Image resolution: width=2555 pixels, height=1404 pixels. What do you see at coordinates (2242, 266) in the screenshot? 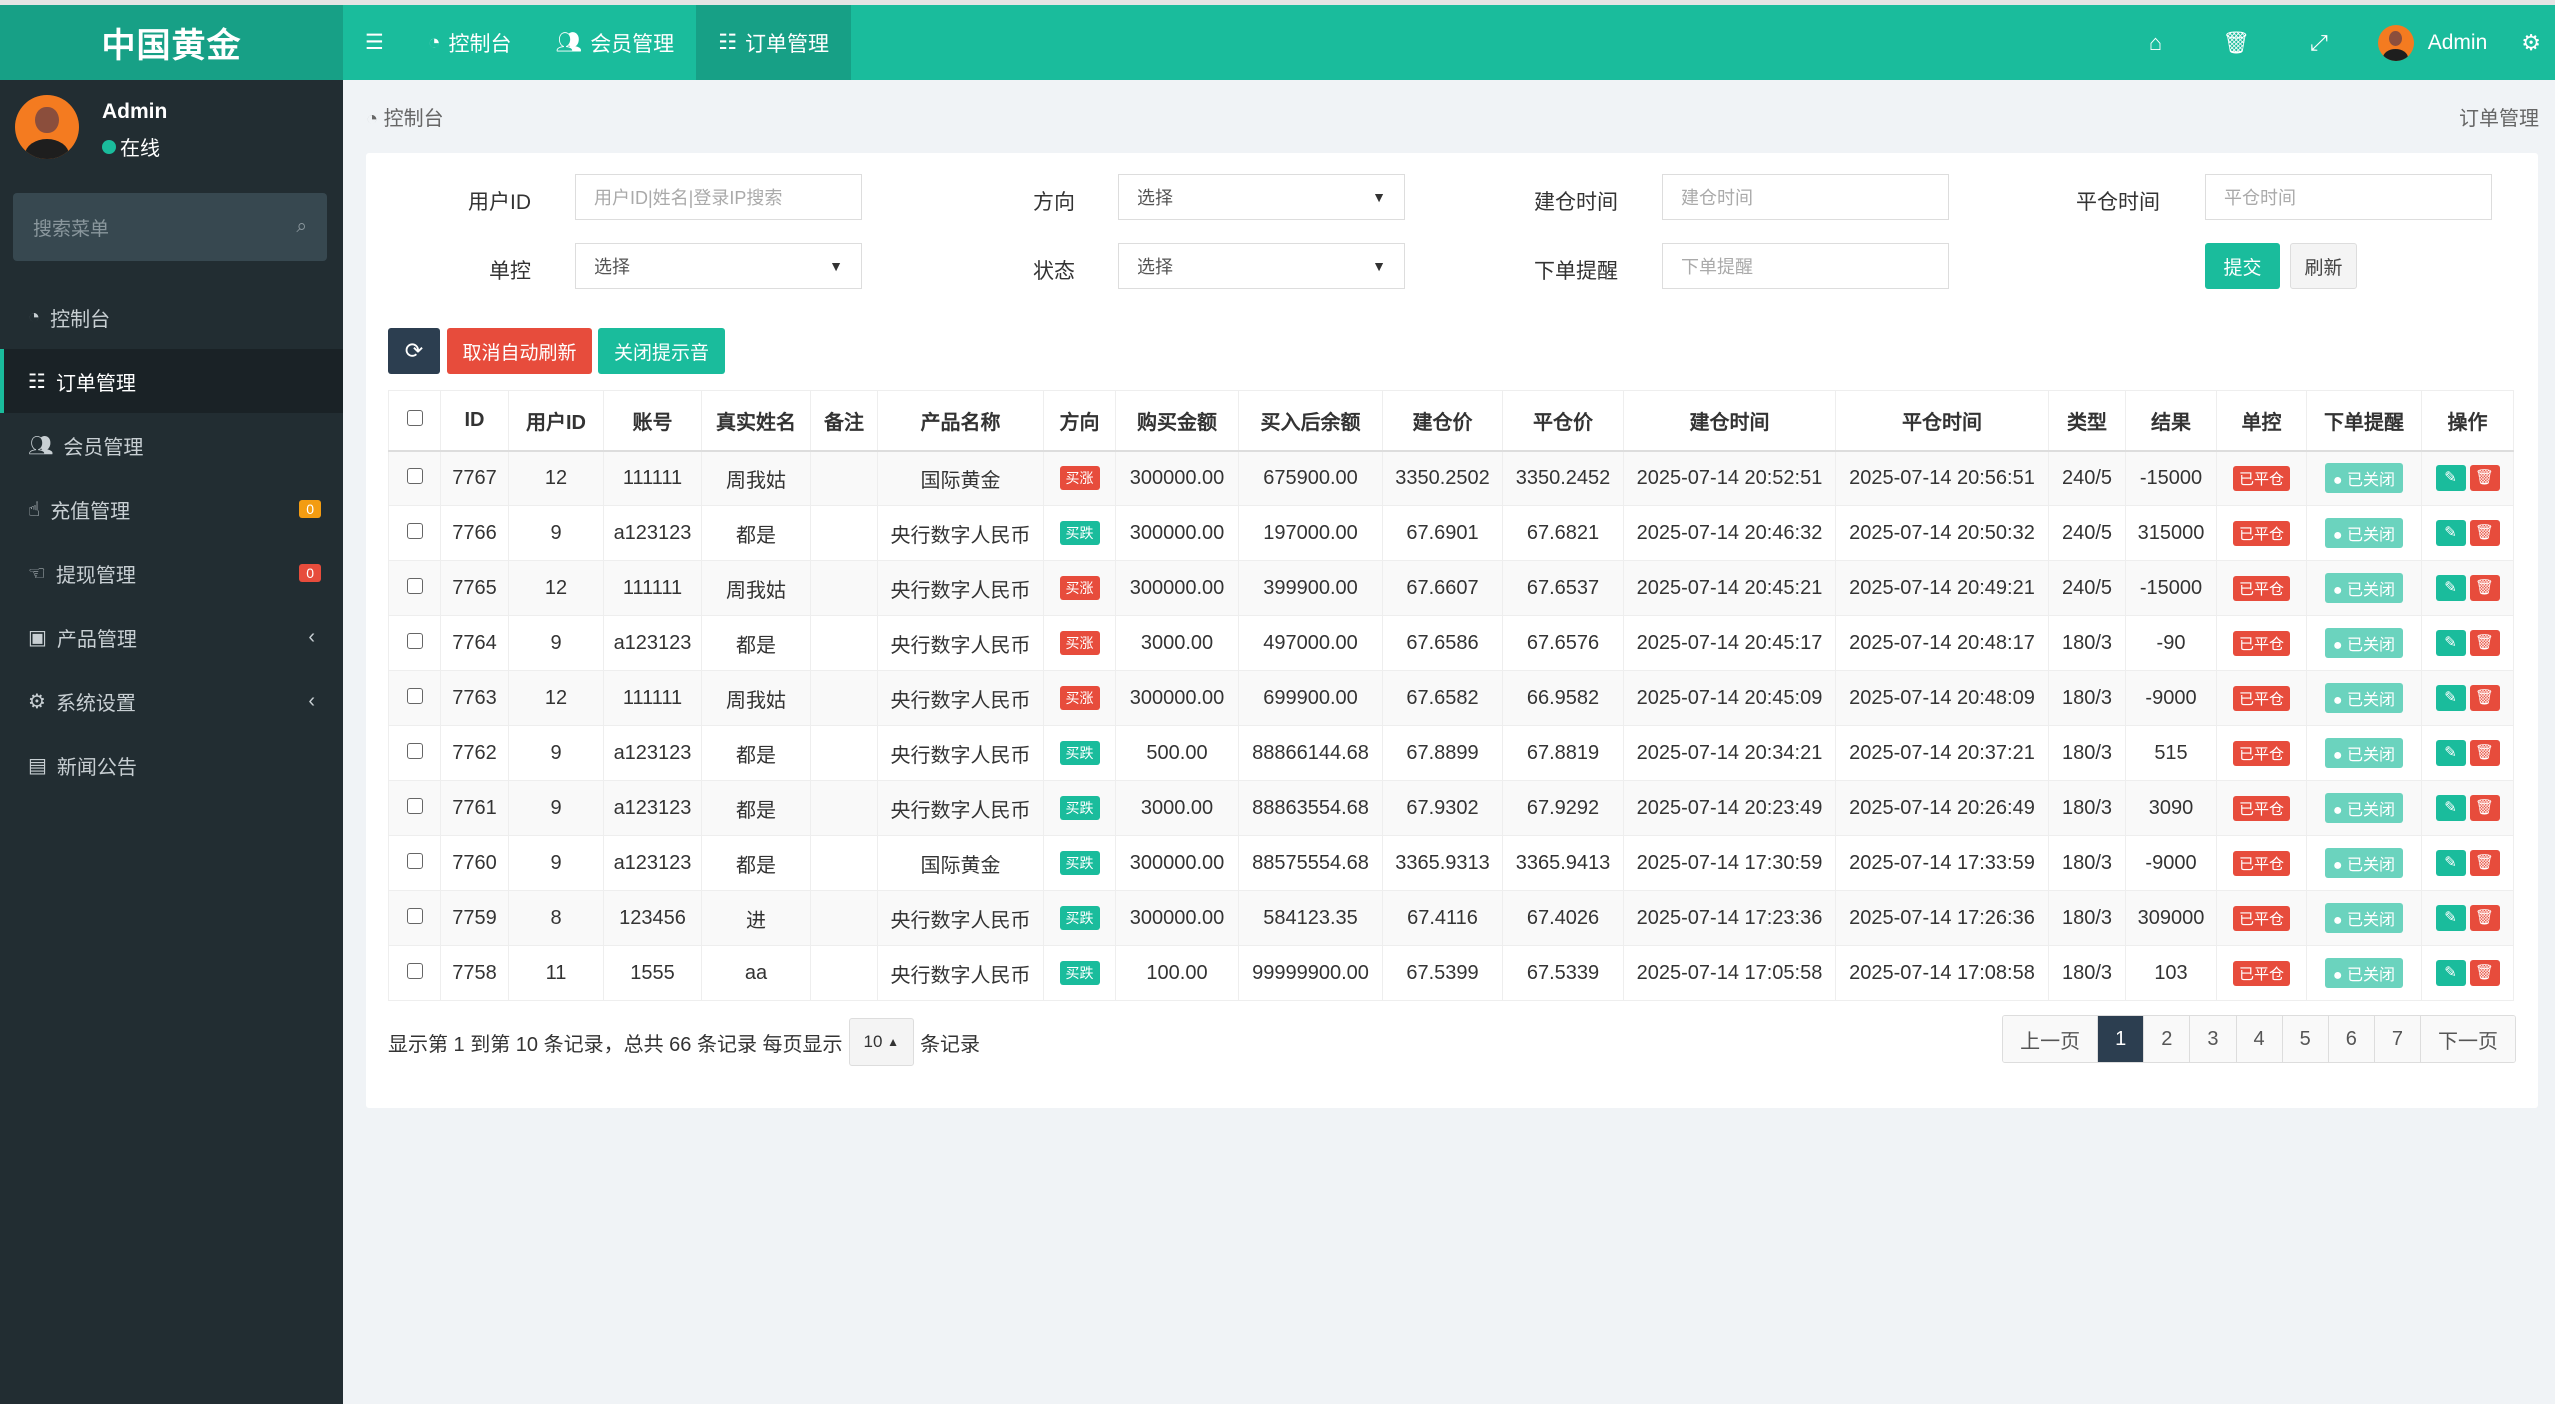
I see `submit-button: 提交` at bounding box center [2242, 266].